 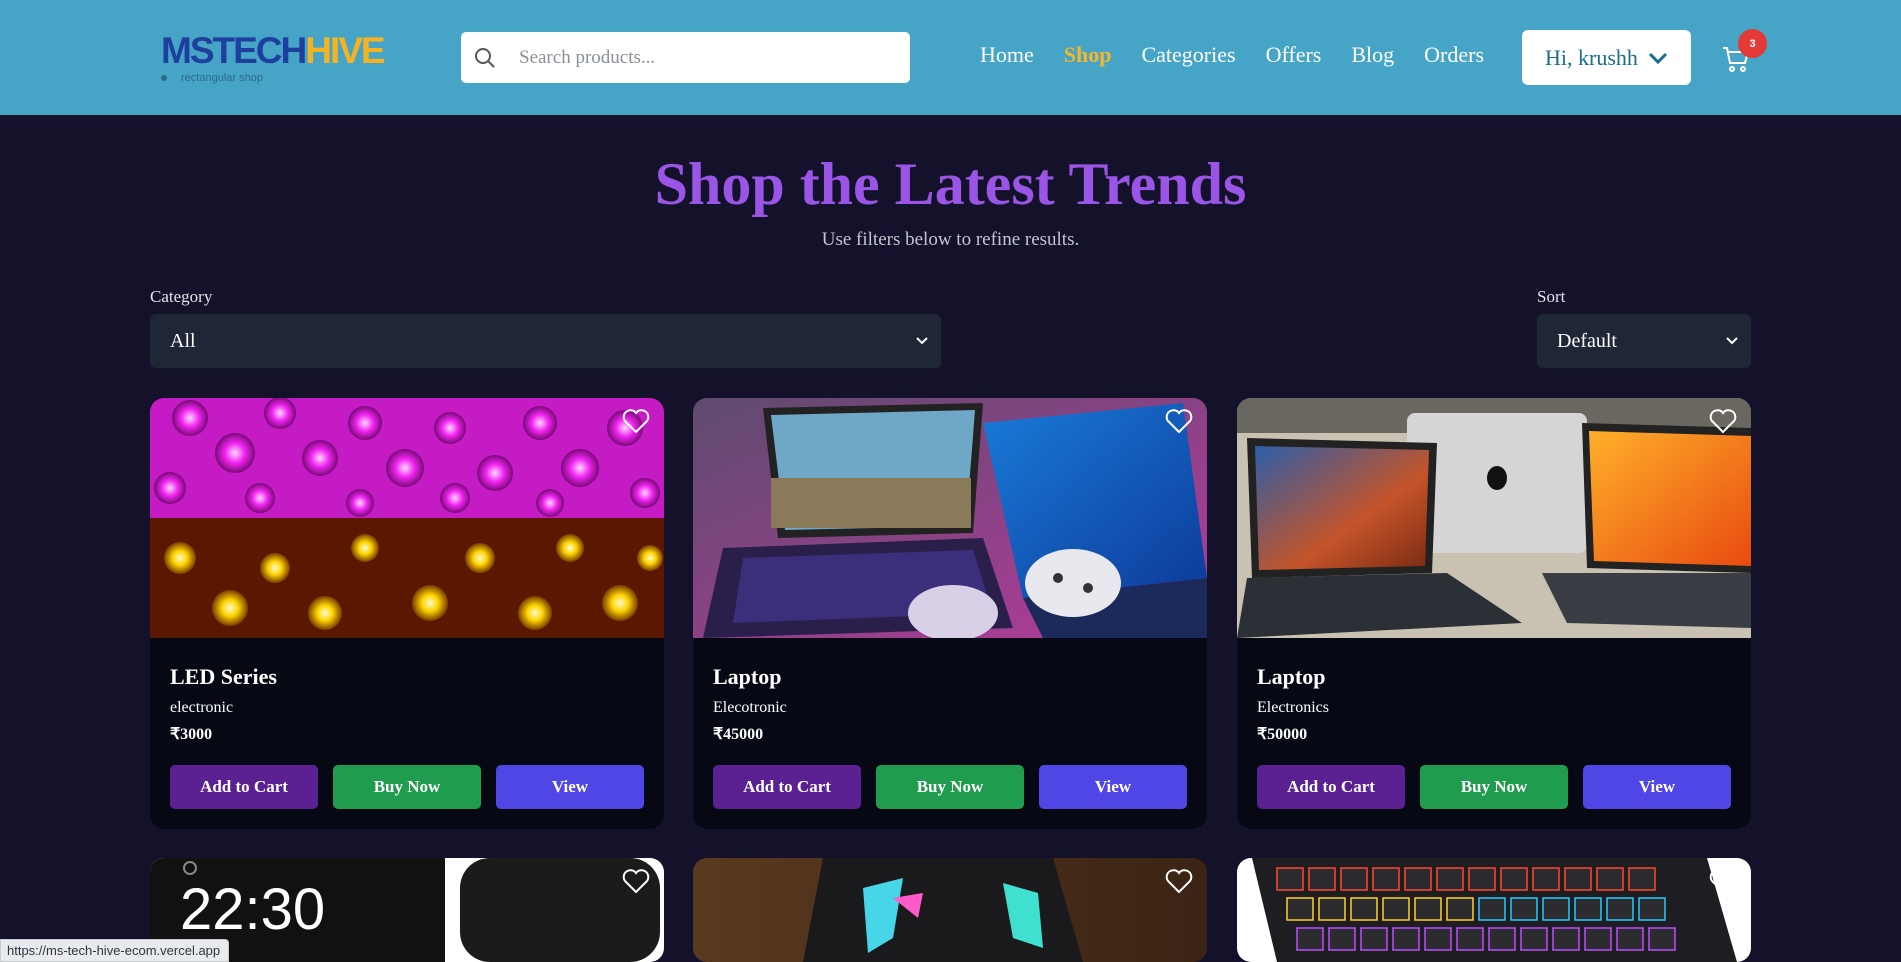 What do you see at coordinates (181, 296) in the screenshot?
I see `category-filter-label: Category` at bounding box center [181, 296].